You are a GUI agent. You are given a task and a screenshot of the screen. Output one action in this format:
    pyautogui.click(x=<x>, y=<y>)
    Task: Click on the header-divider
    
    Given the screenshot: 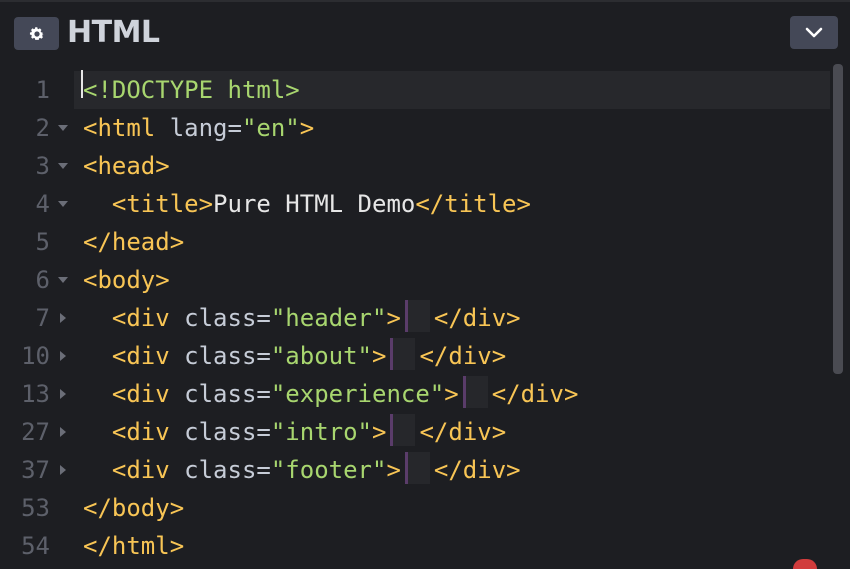 What is the action you would take?
    pyautogui.click(x=425, y=1)
    